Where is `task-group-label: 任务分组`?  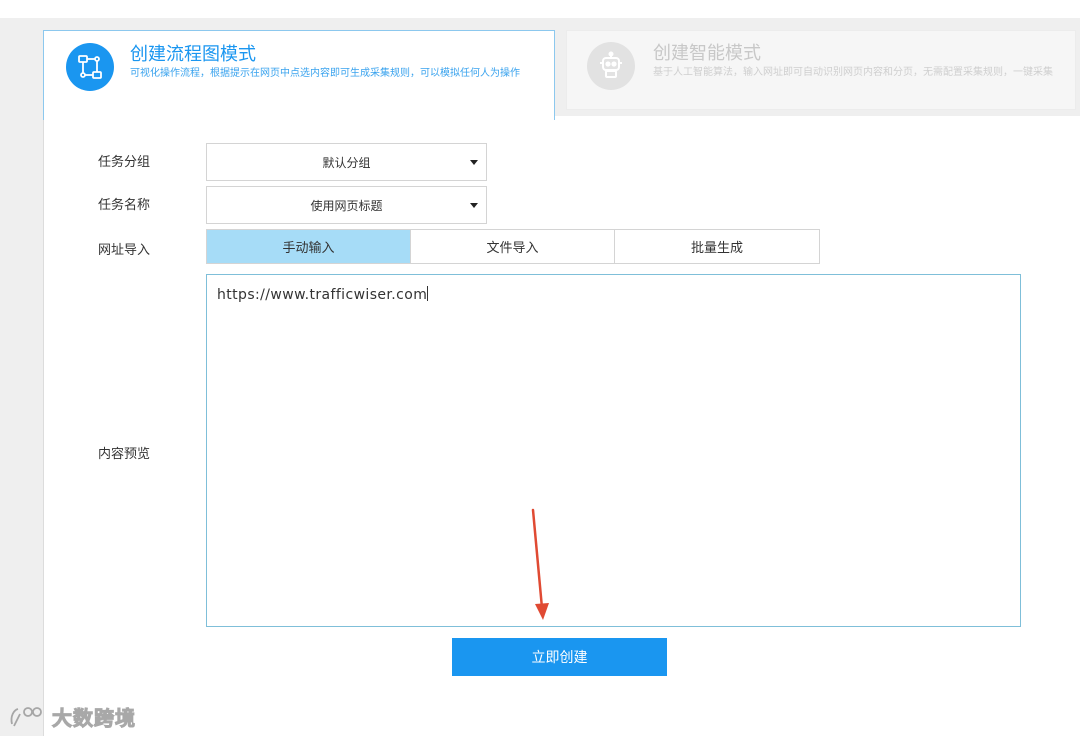
task-group-label: 任务分组 is located at coordinates (124, 162).